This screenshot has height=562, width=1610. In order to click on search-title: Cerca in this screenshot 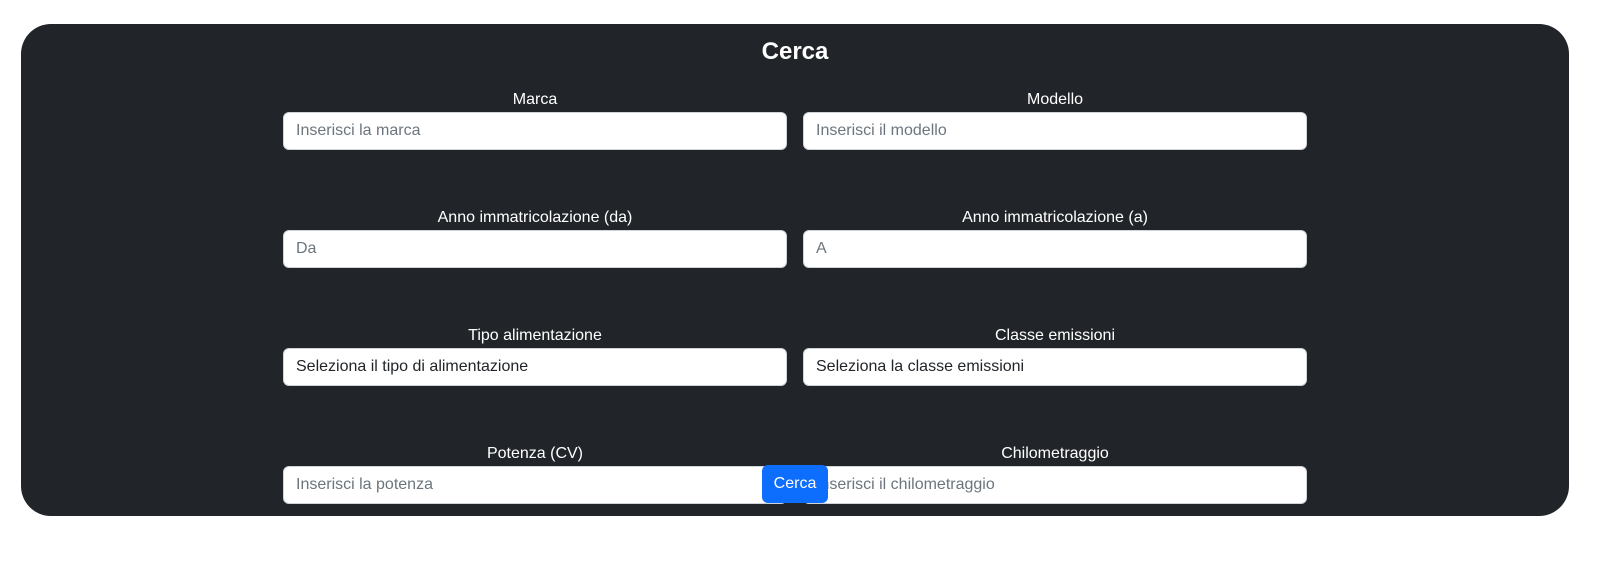, I will do `click(795, 51)`.